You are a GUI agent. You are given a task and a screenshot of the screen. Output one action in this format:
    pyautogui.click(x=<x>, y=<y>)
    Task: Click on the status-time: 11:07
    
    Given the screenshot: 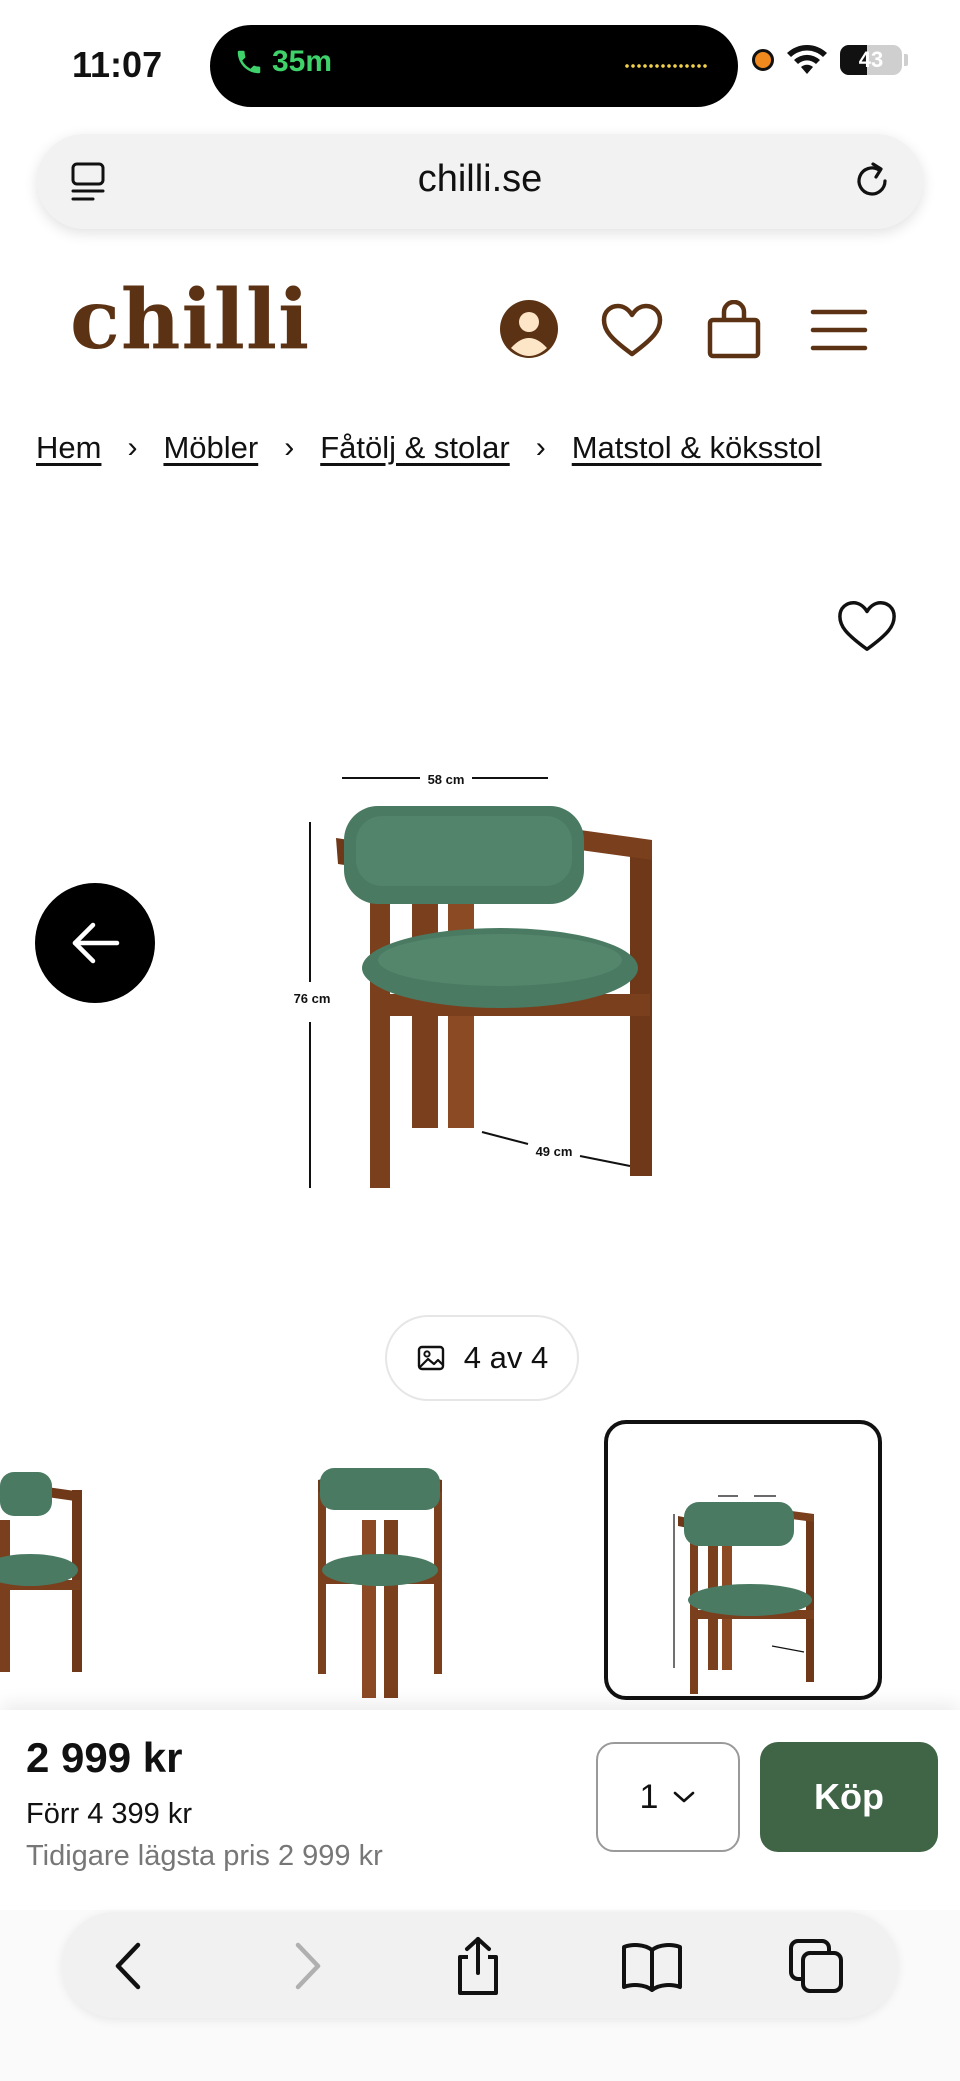 What is the action you would take?
    pyautogui.click(x=117, y=64)
    